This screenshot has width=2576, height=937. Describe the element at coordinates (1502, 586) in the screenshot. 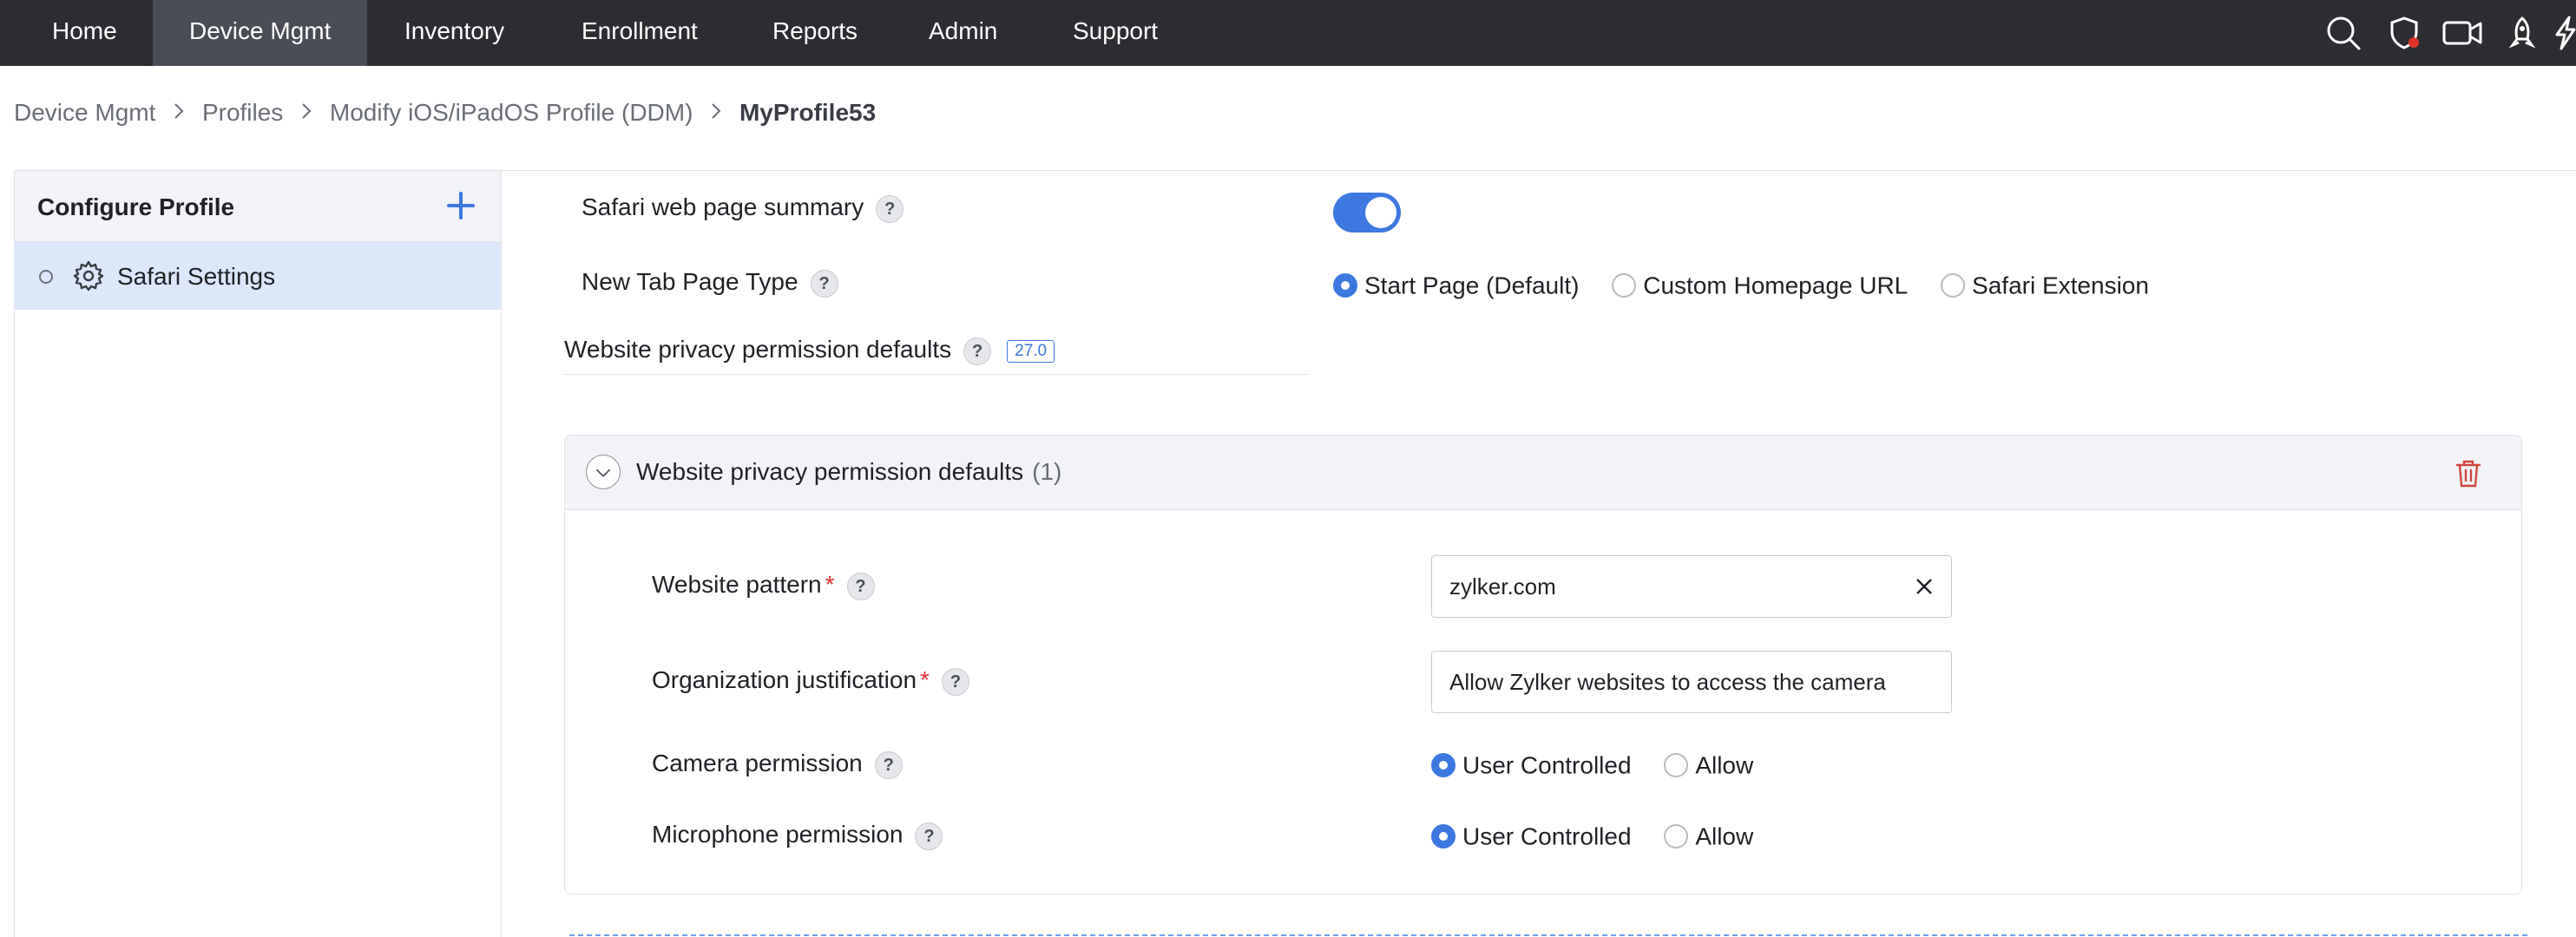

I see `website-pattern-value: zylker.com` at that location.